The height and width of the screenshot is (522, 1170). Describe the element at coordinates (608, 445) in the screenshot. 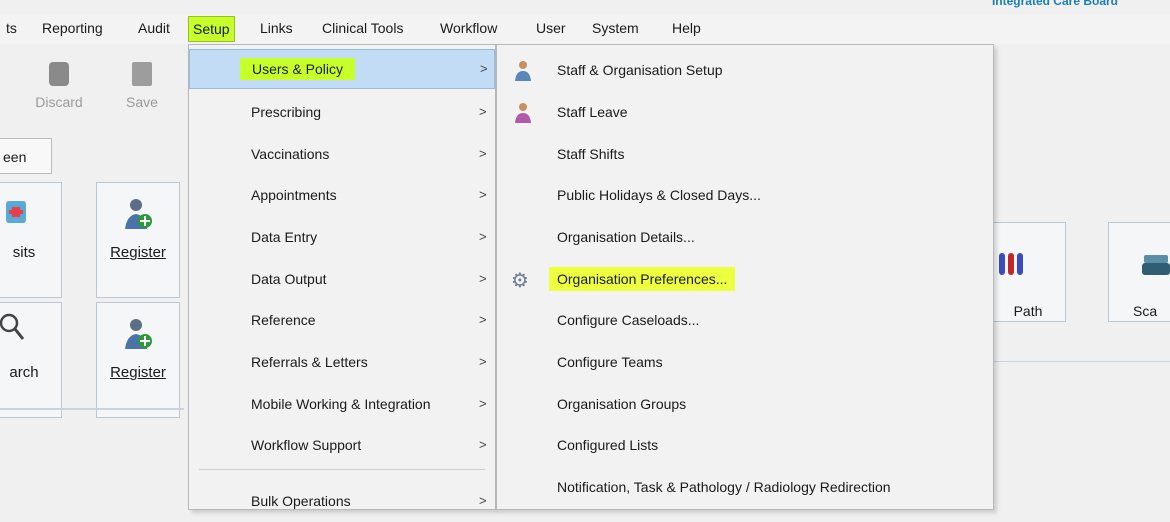

I see `menu-item-label: Configured Lists` at that location.